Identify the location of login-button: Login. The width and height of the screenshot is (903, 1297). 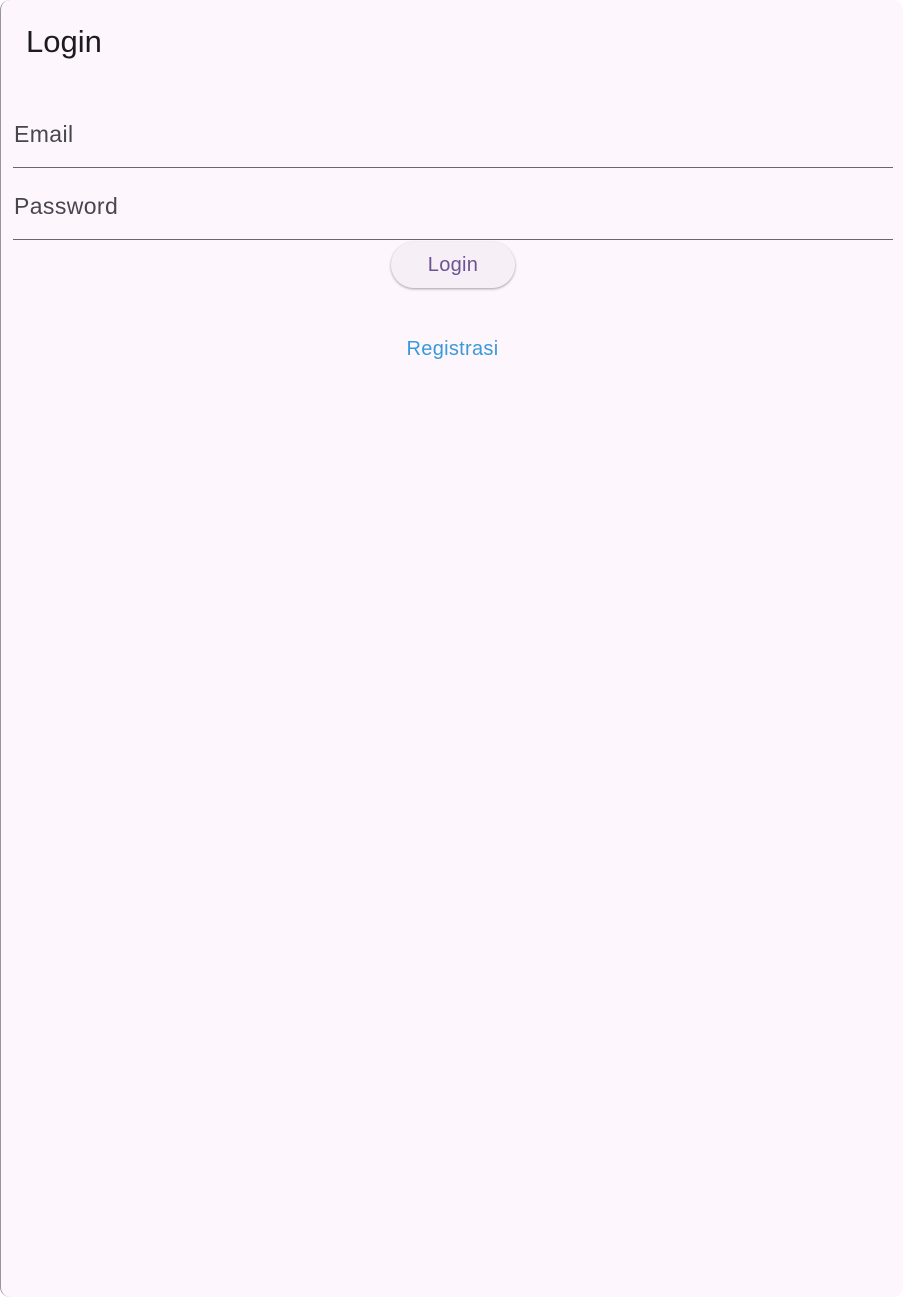
(453, 265).